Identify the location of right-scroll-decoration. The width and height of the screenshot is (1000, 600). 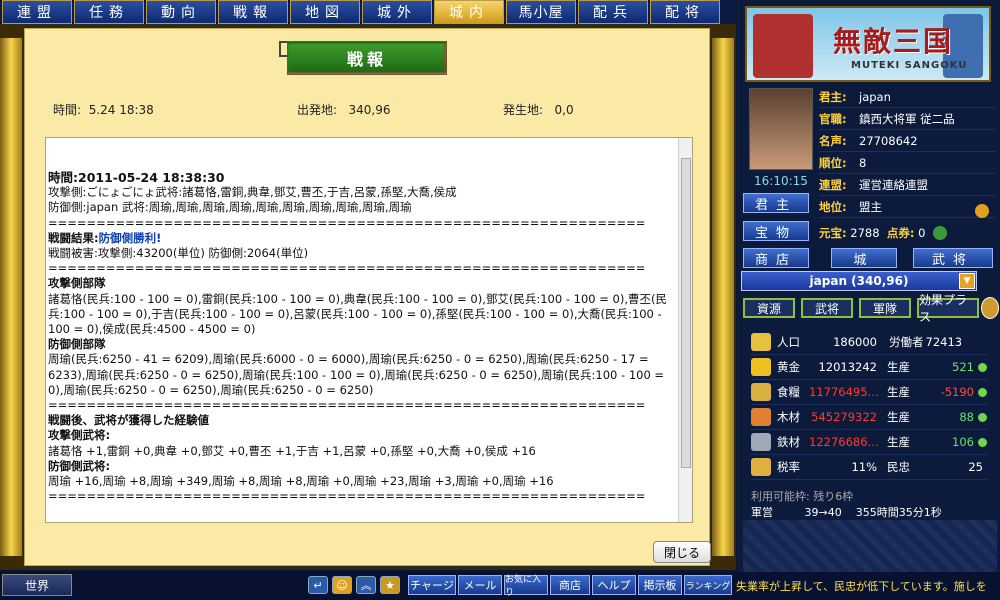
(723, 297).